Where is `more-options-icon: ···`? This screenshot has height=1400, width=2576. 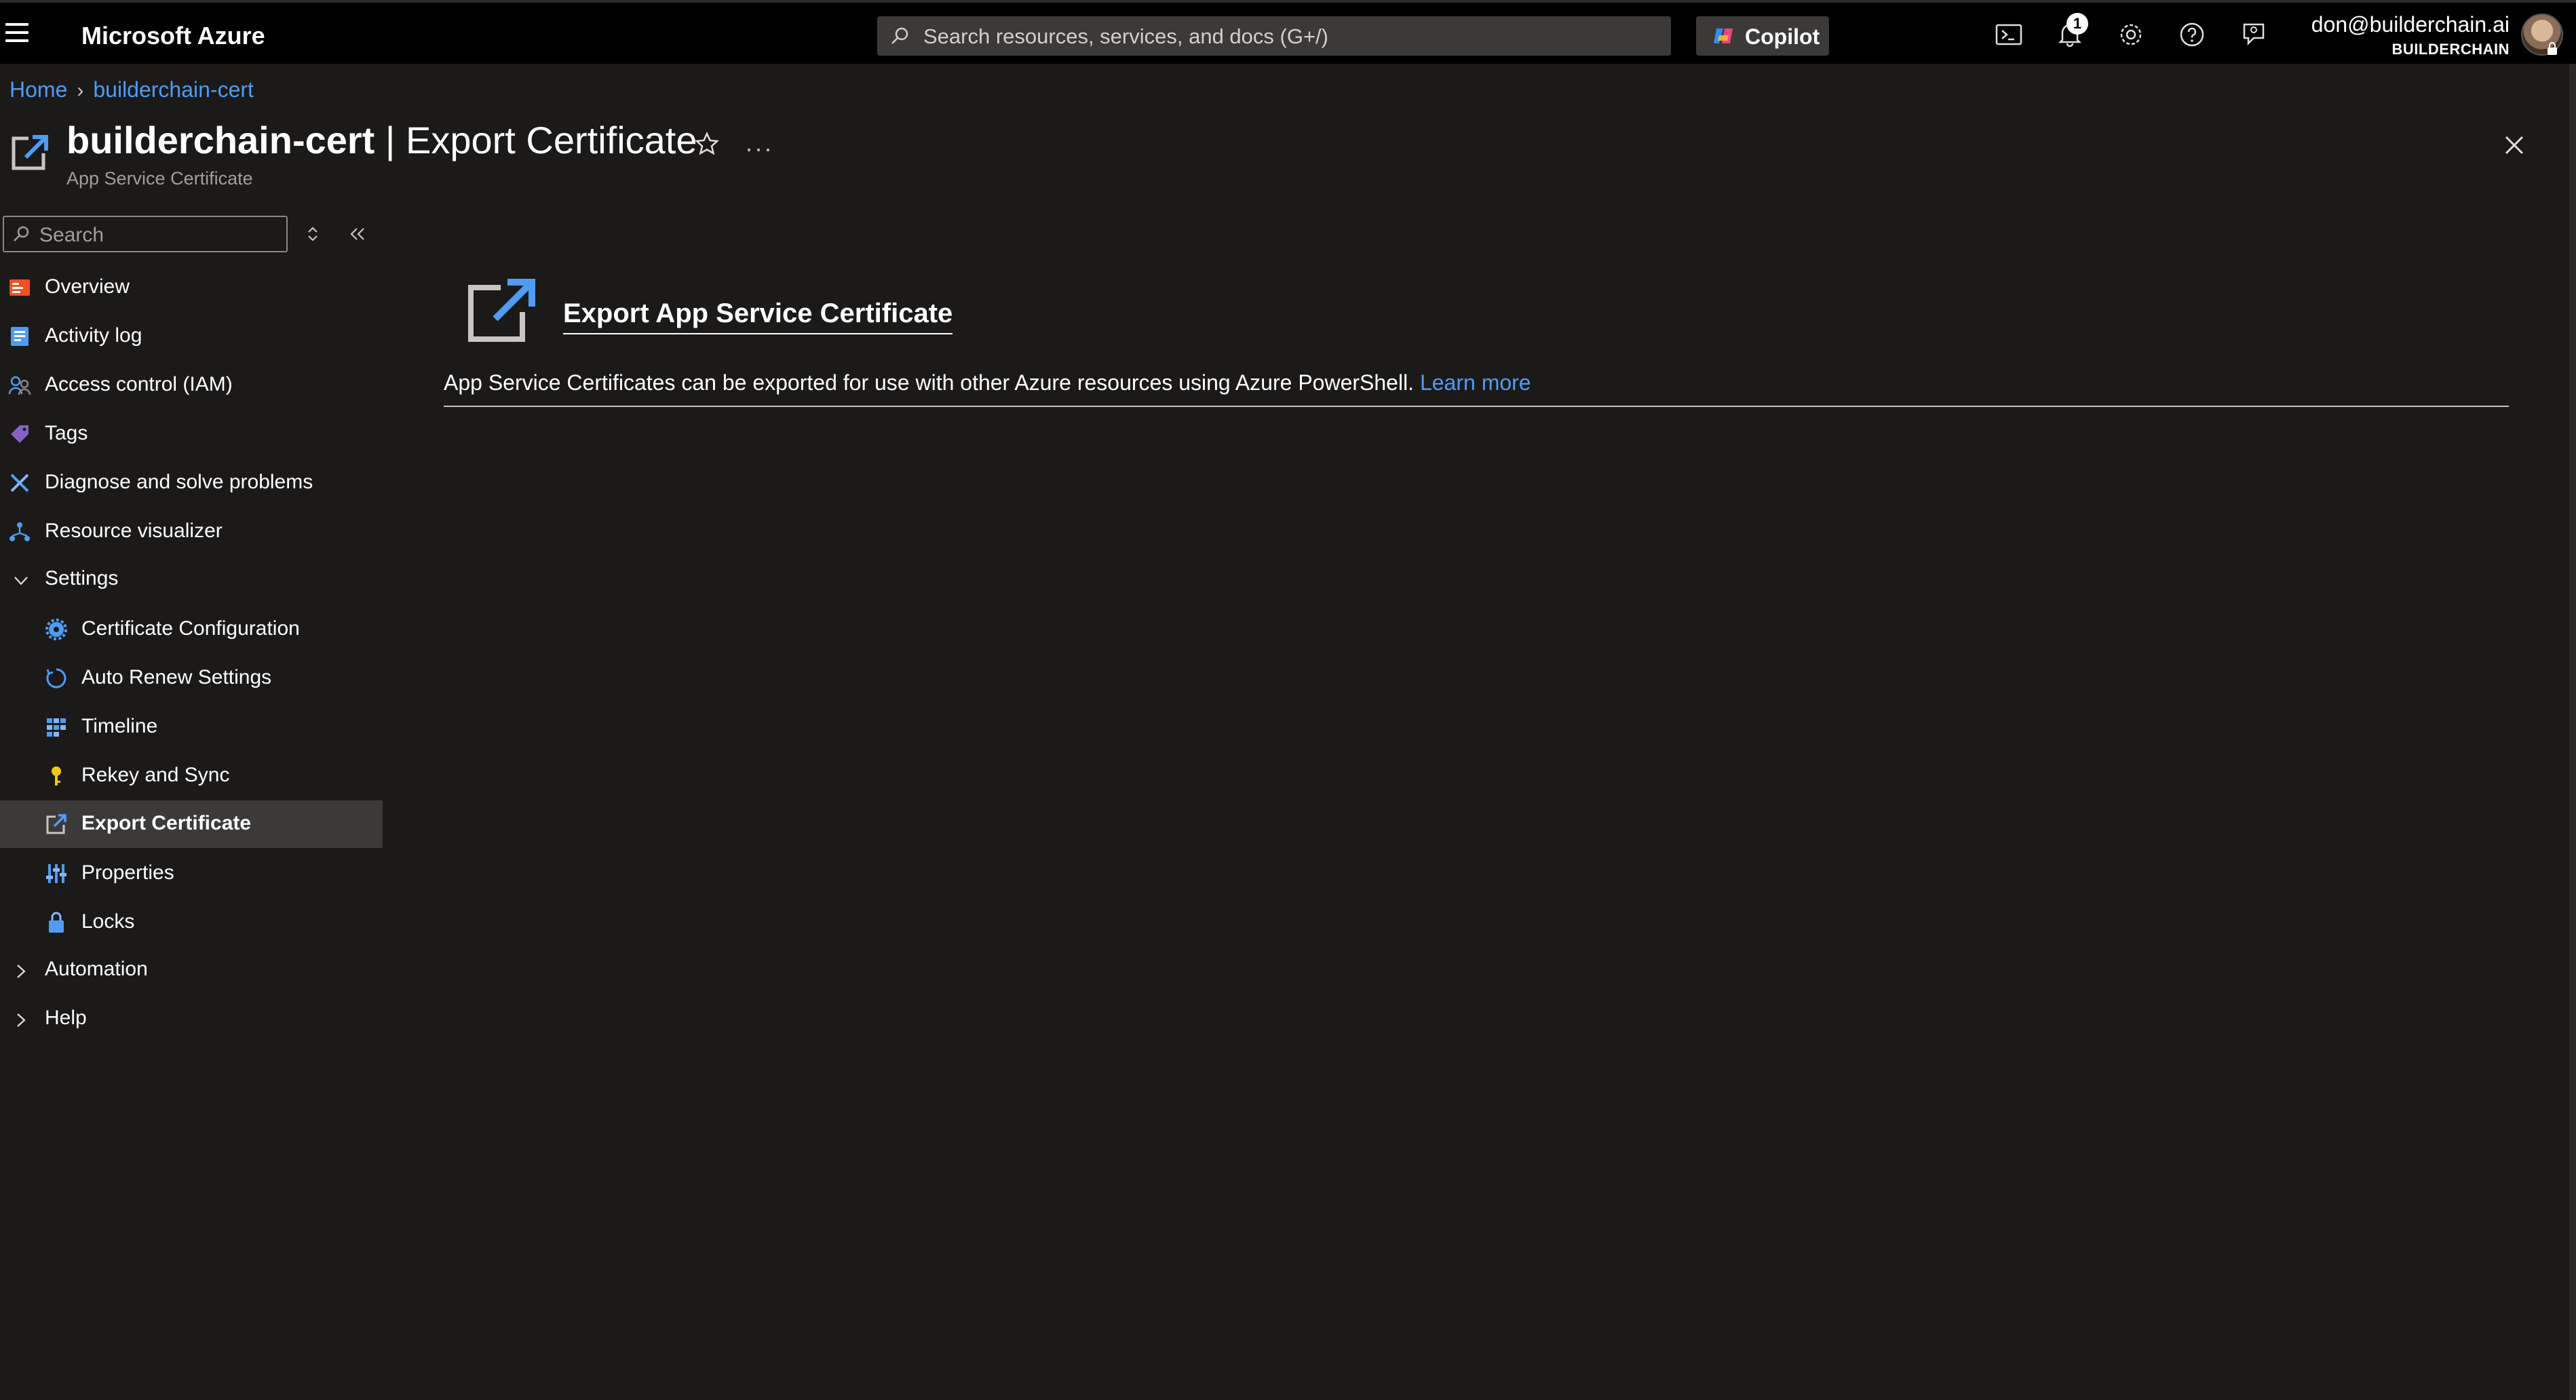
more-options-icon: ··· is located at coordinates (759, 148).